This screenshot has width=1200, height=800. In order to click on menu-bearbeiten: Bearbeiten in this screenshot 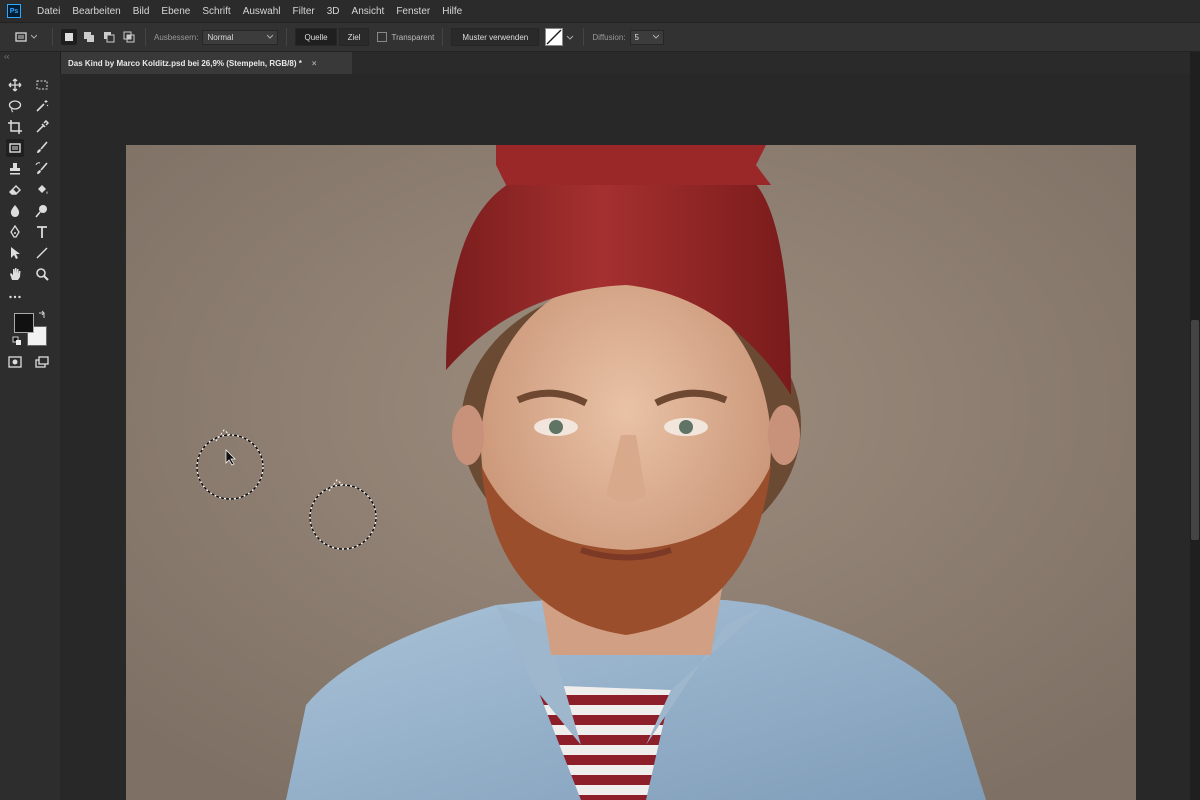, I will do `click(96, 11)`.